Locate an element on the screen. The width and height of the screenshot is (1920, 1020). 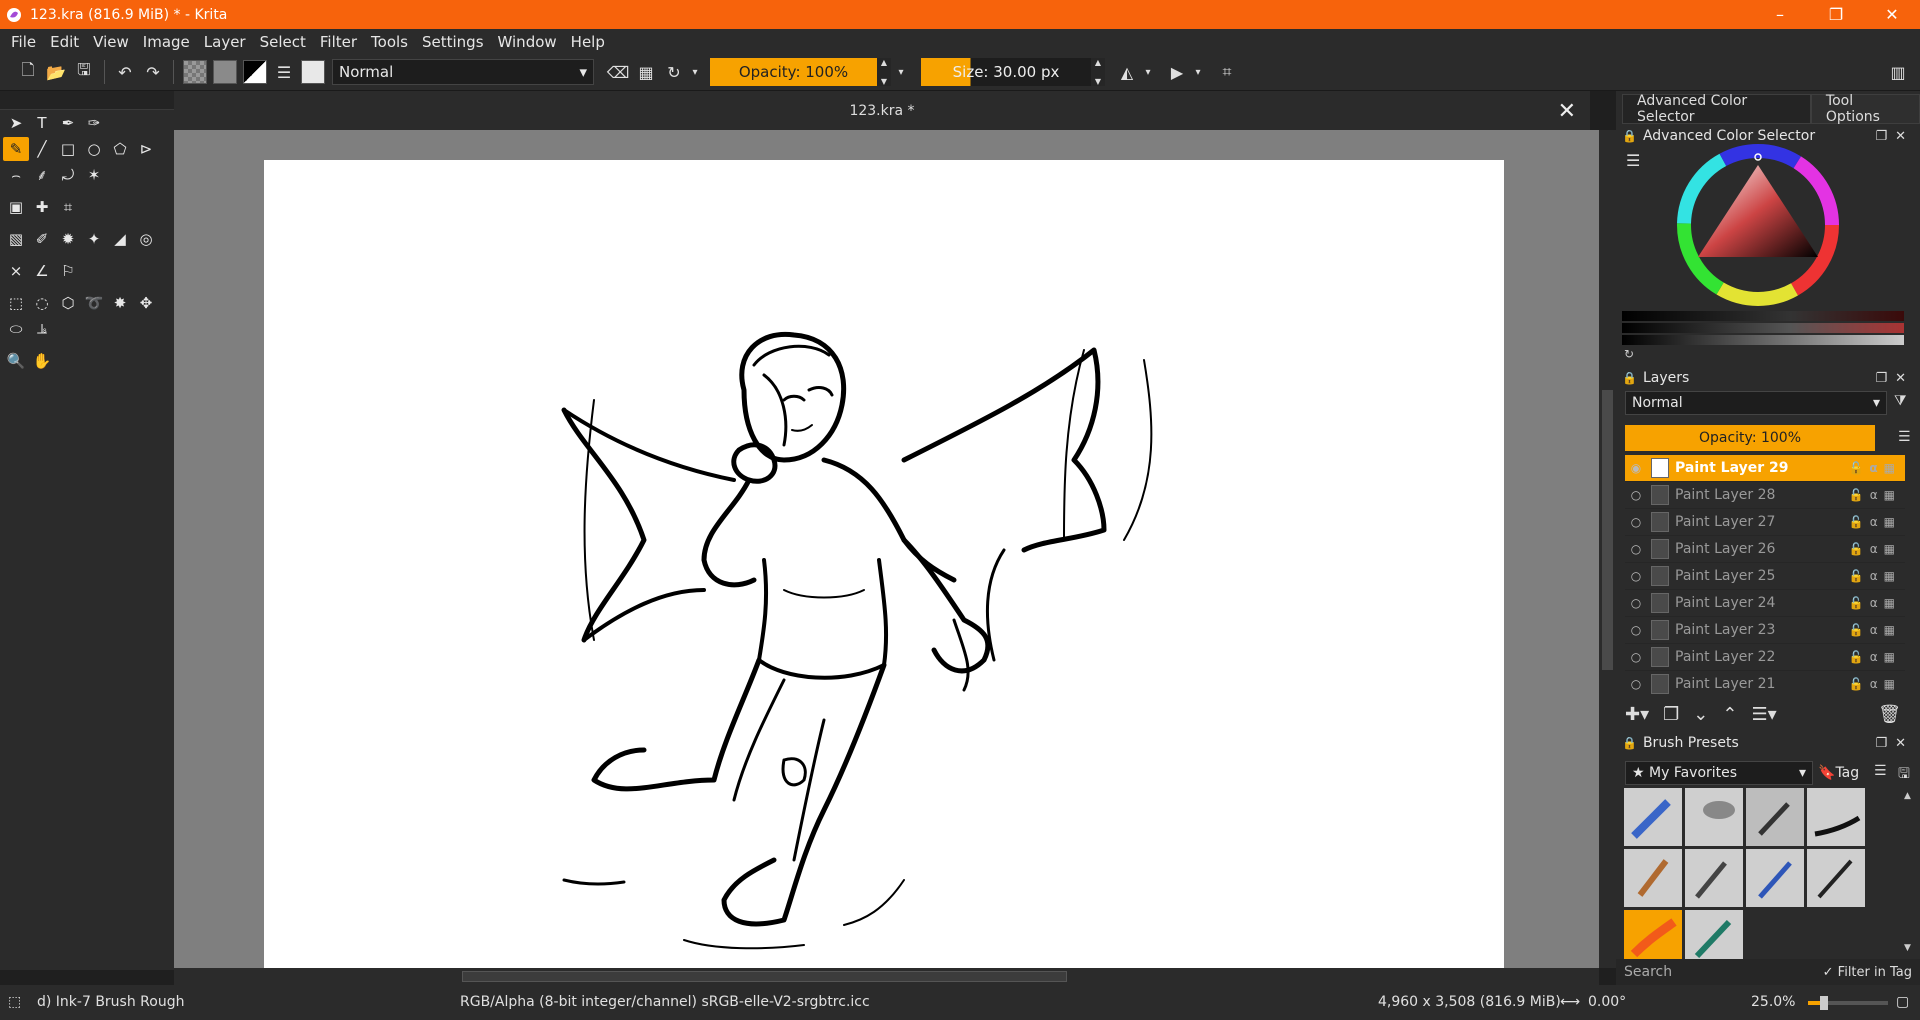
layer-row: ◉ Paint Layer 29 🔓α▦ is located at coordinates (1765, 468).